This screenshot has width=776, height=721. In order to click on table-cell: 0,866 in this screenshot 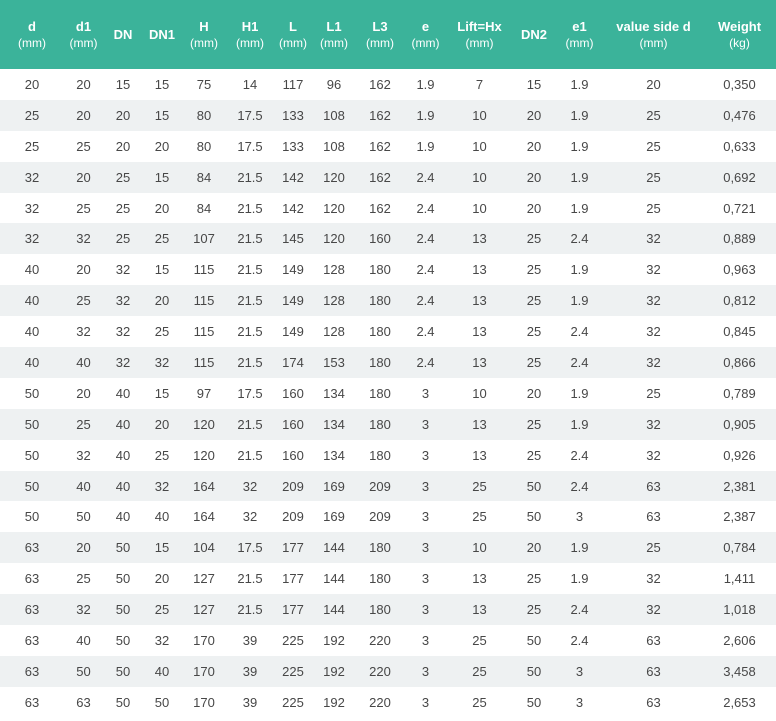, I will do `click(739, 362)`.